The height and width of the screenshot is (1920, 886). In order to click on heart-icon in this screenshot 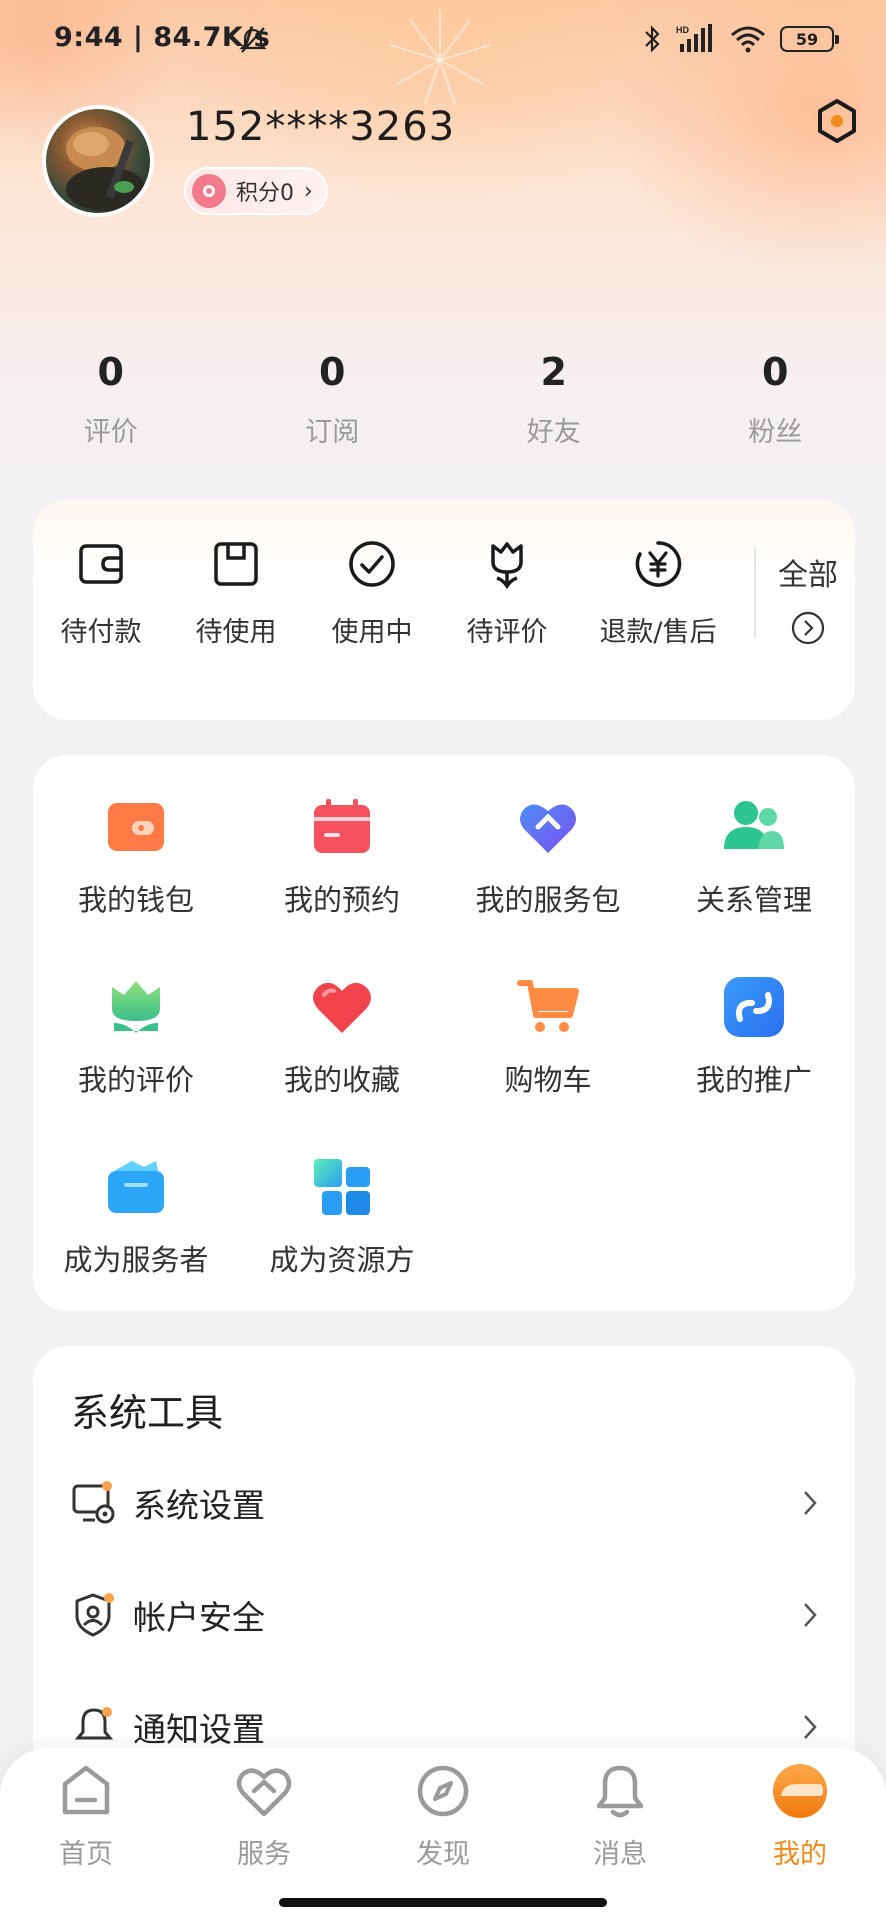, I will do `click(342, 1007)`.